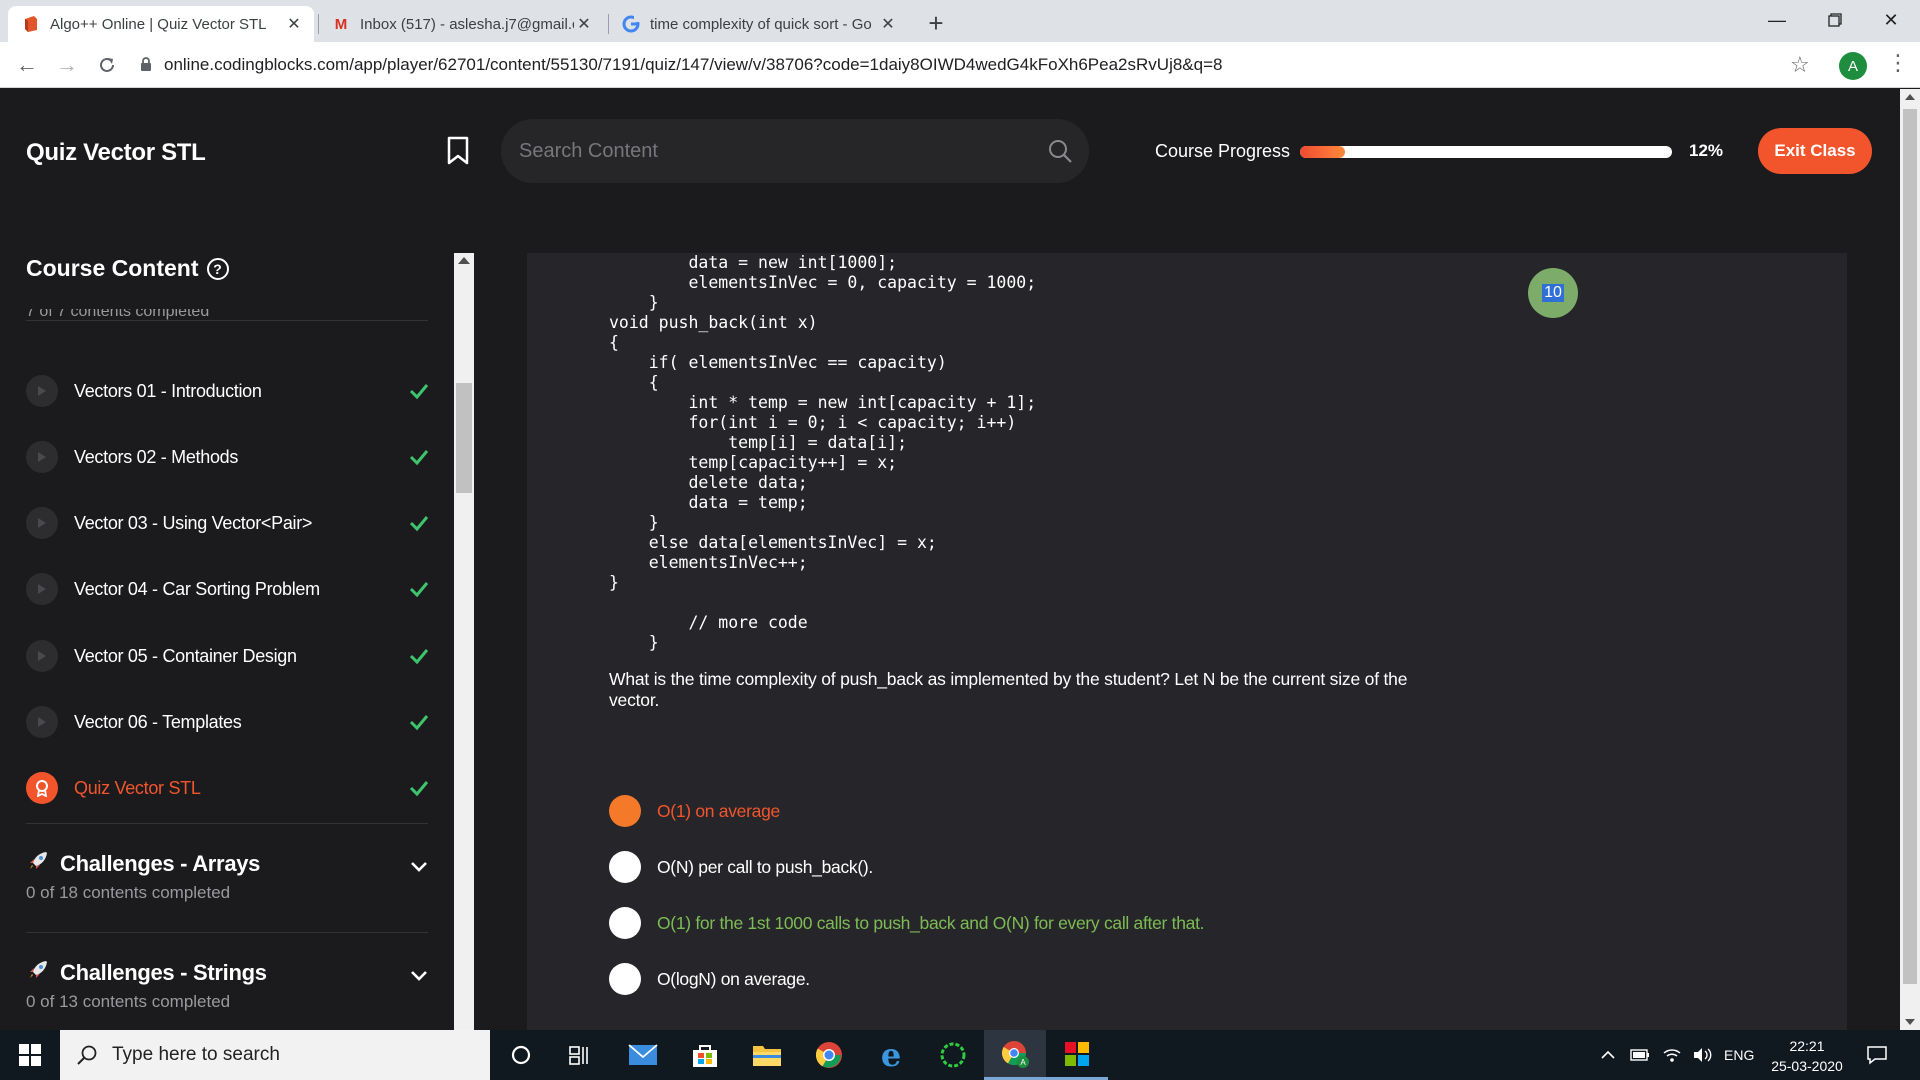 This screenshot has width=1920, height=1080. I want to click on lesson-item: Vector 06 - Templates, so click(228, 722).